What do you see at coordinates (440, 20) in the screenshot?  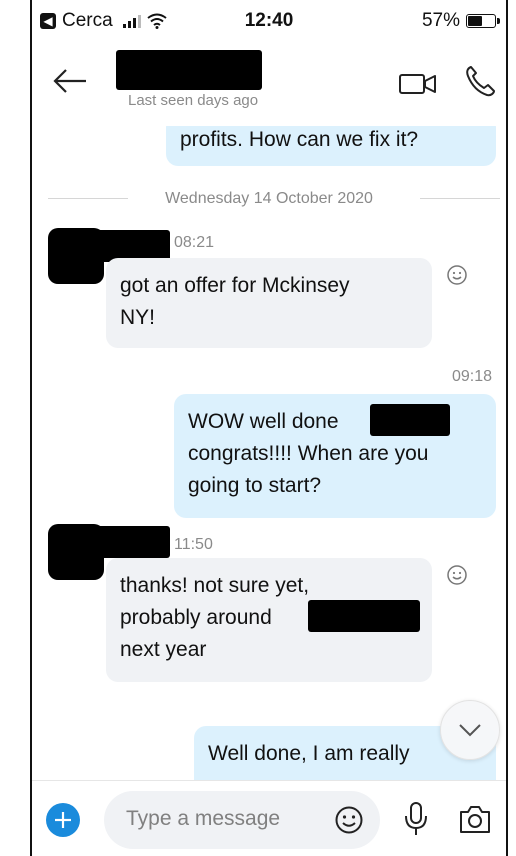 I see `battery-percent: 57%` at bounding box center [440, 20].